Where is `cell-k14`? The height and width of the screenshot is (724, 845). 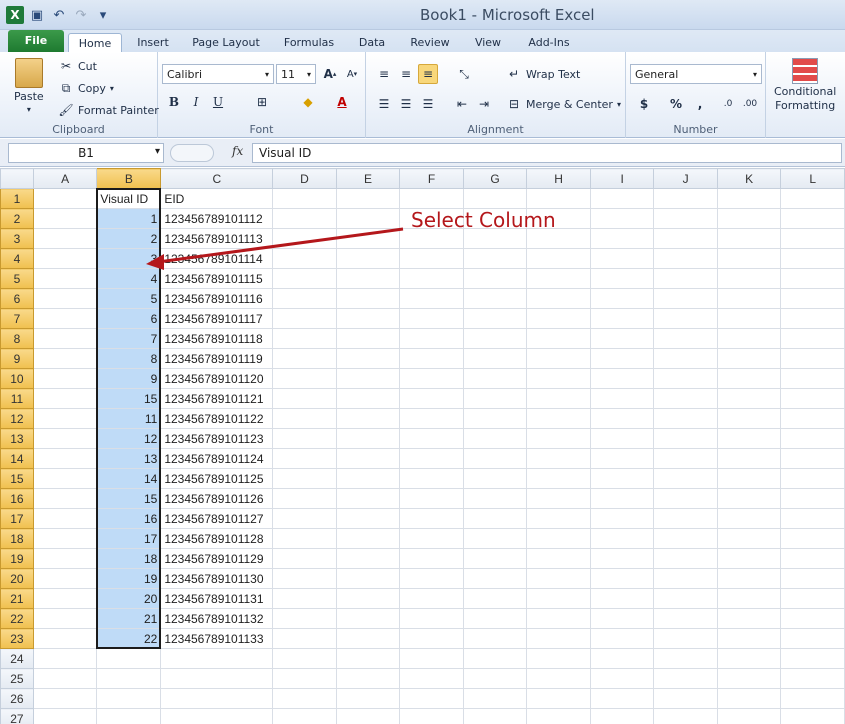
cell-k14 is located at coordinates (749, 458).